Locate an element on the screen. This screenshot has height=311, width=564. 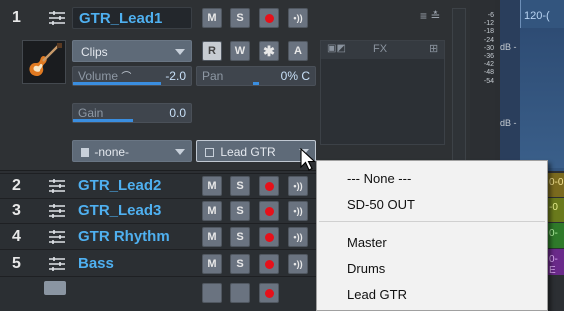
track4-clip-label: 0- is located at coordinates (553, 233).